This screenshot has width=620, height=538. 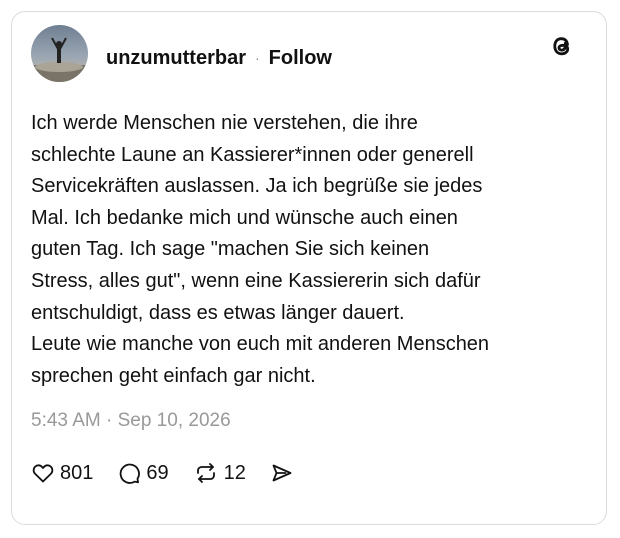 What do you see at coordinates (143, 473) in the screenshot?
I see `reply-button: 69` at bounding box center [143, 473].